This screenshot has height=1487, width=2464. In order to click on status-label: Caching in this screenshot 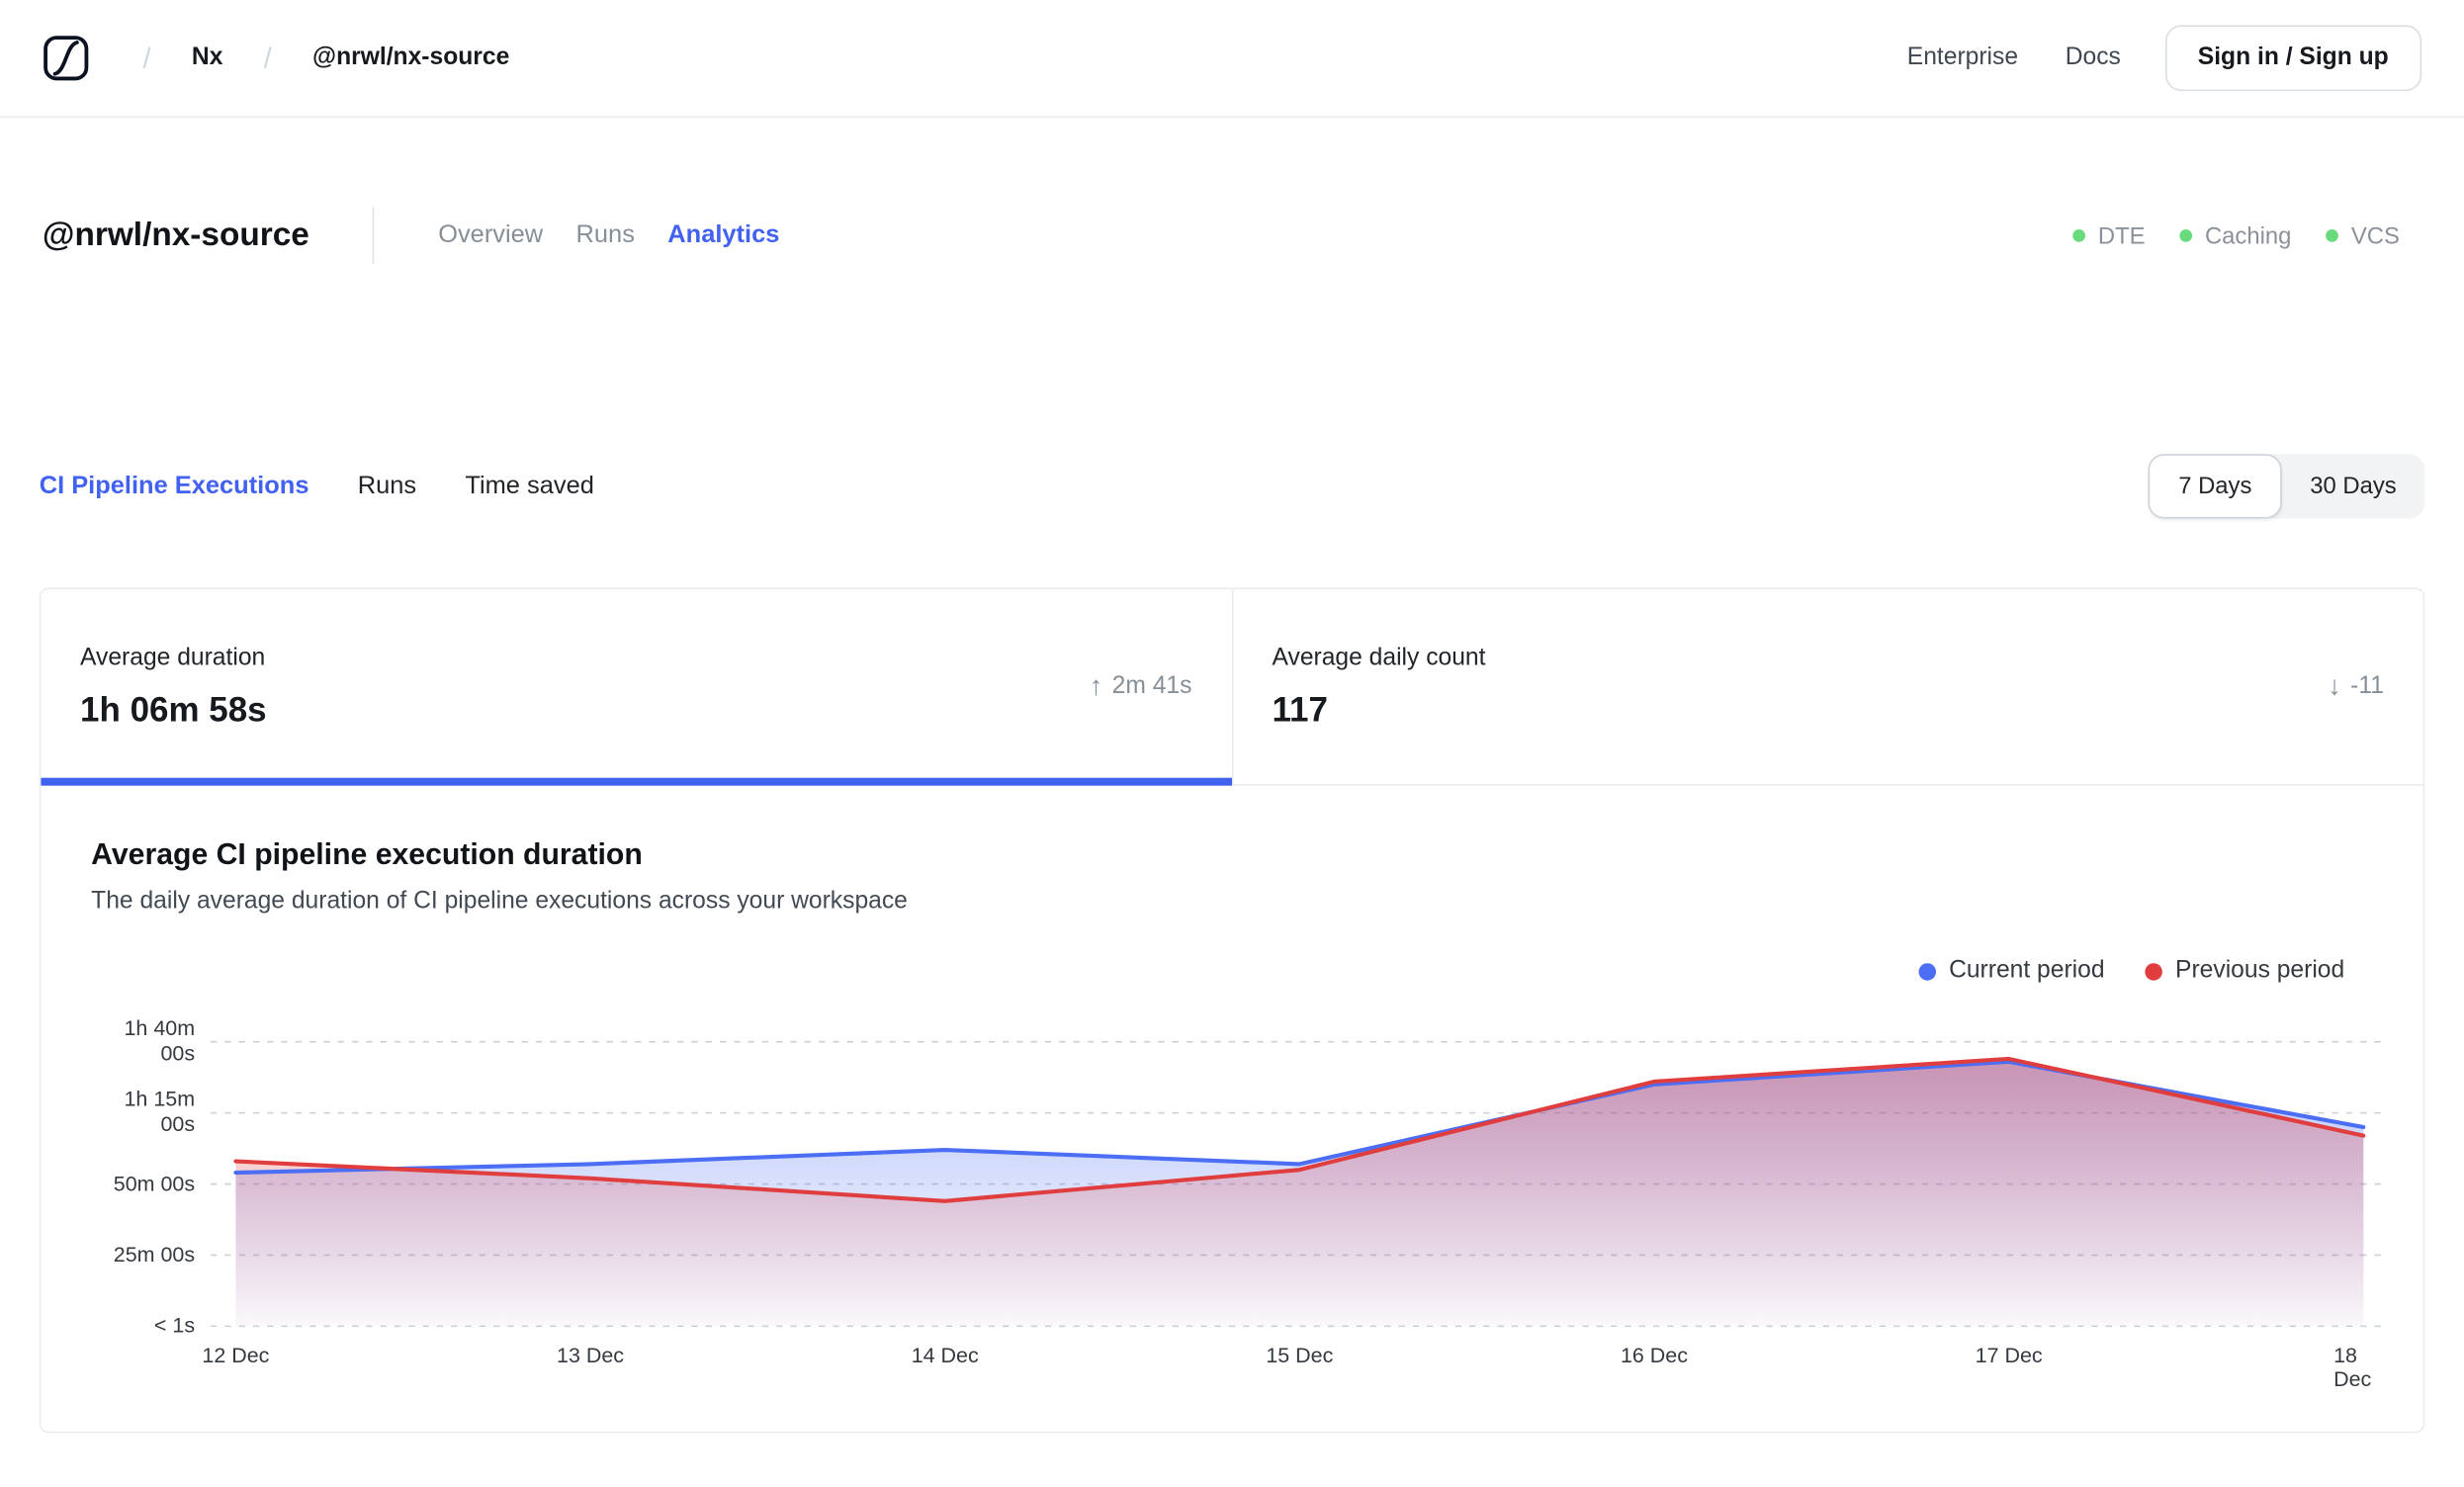, I will do `click(2248, 235)`.